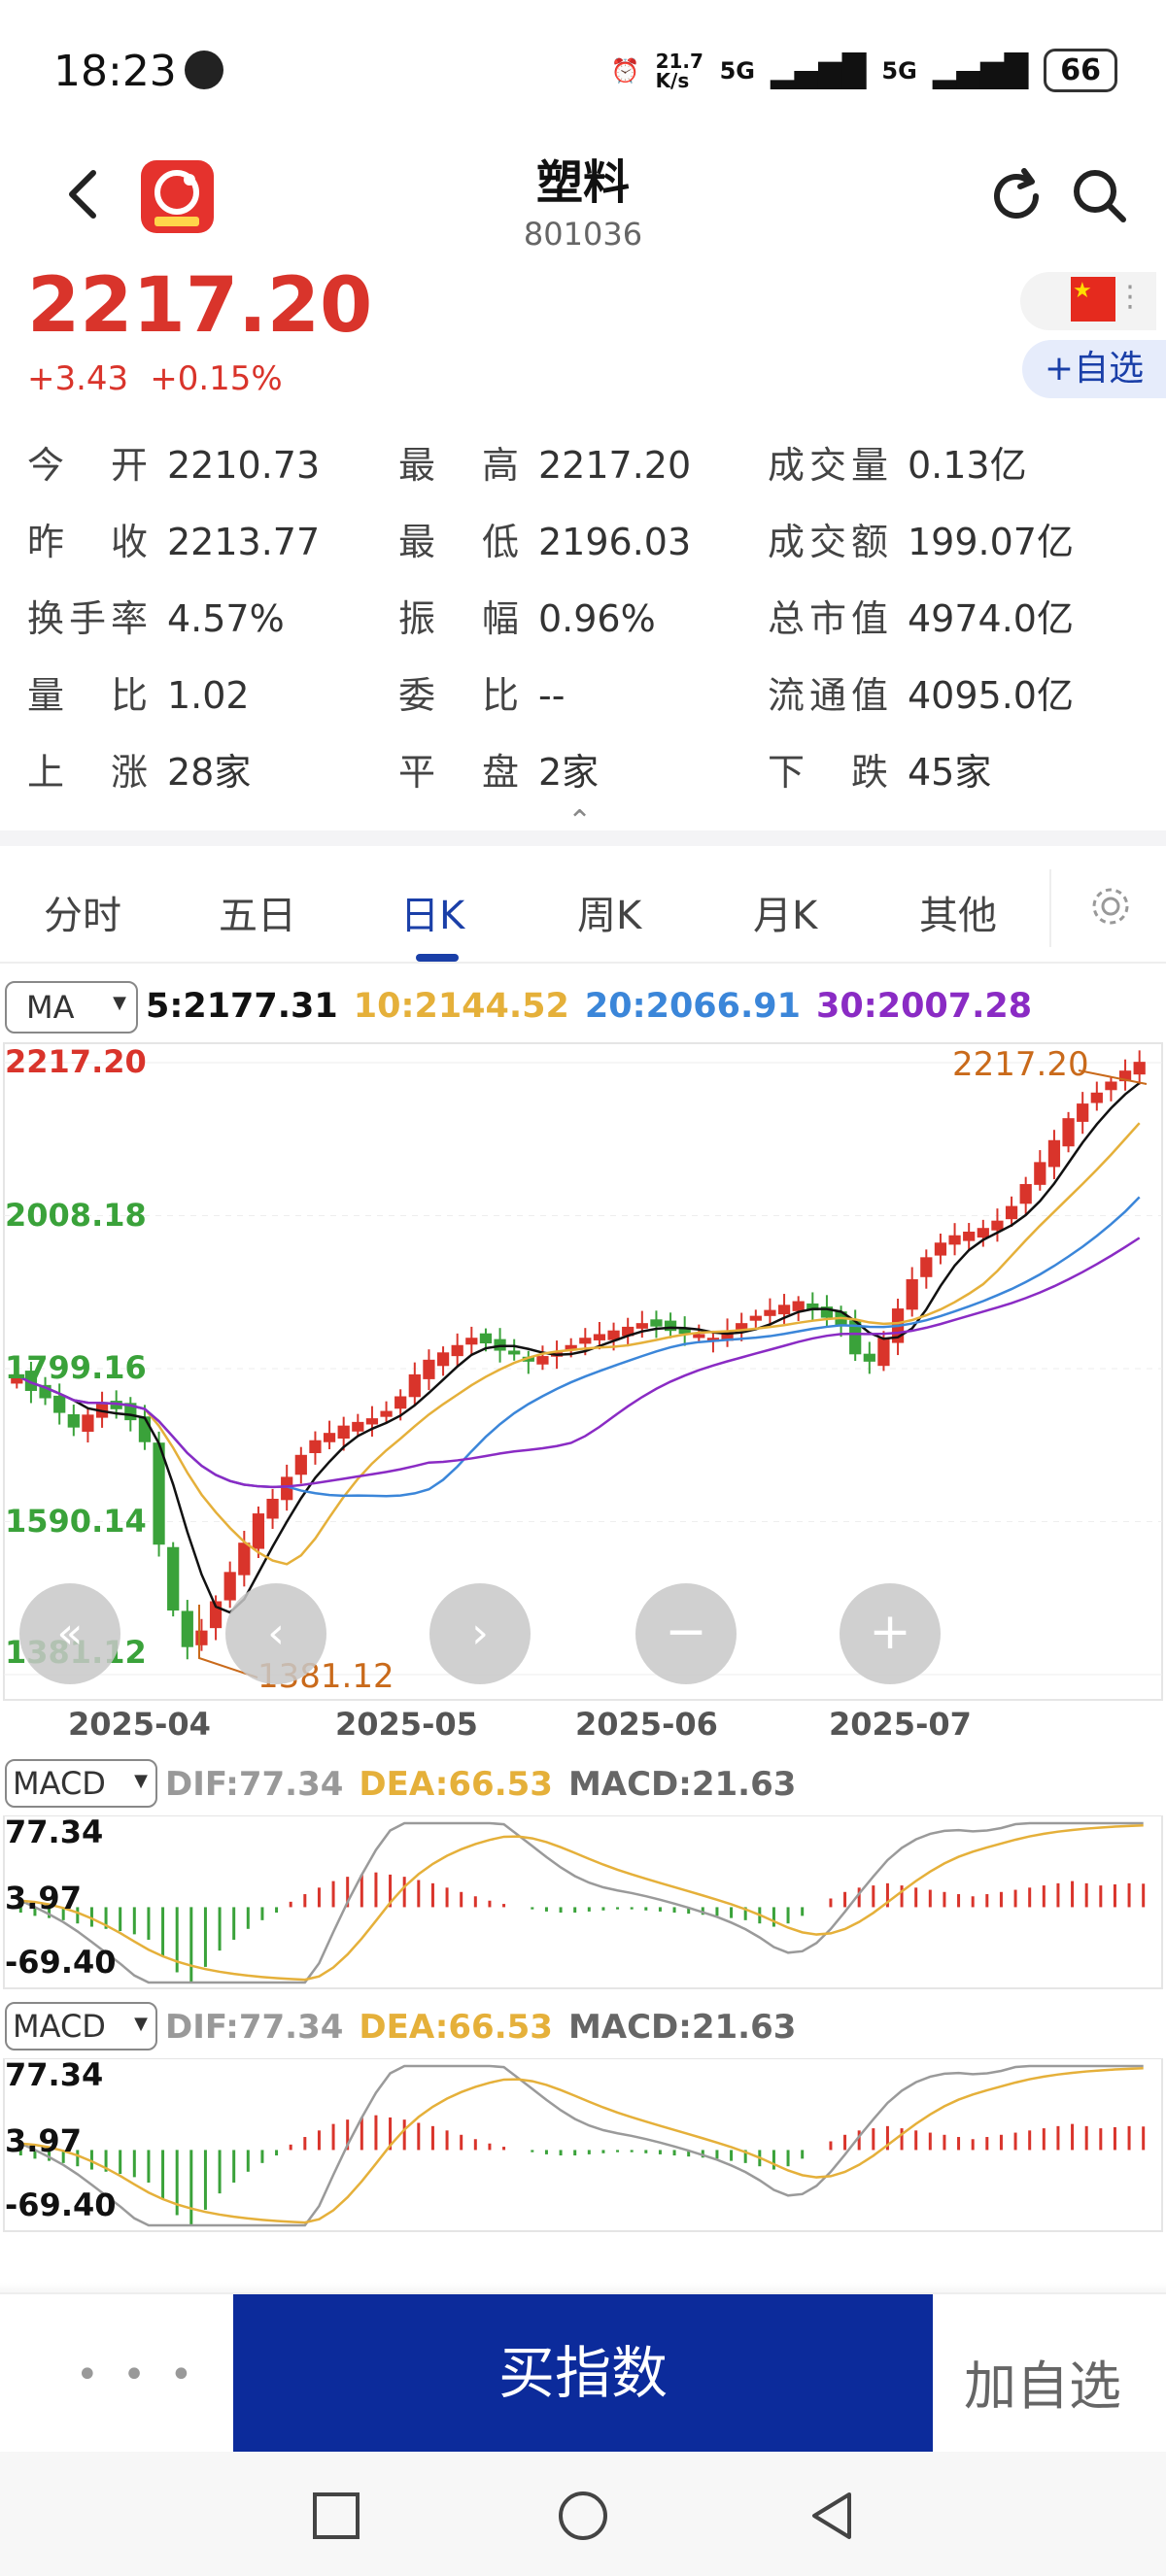 The height and width of the screenshot is (2576, 1166). Describe the element at coordinates (43, 2140) in the screenshot. I see `macd-y-tick: 3.97` at that location.